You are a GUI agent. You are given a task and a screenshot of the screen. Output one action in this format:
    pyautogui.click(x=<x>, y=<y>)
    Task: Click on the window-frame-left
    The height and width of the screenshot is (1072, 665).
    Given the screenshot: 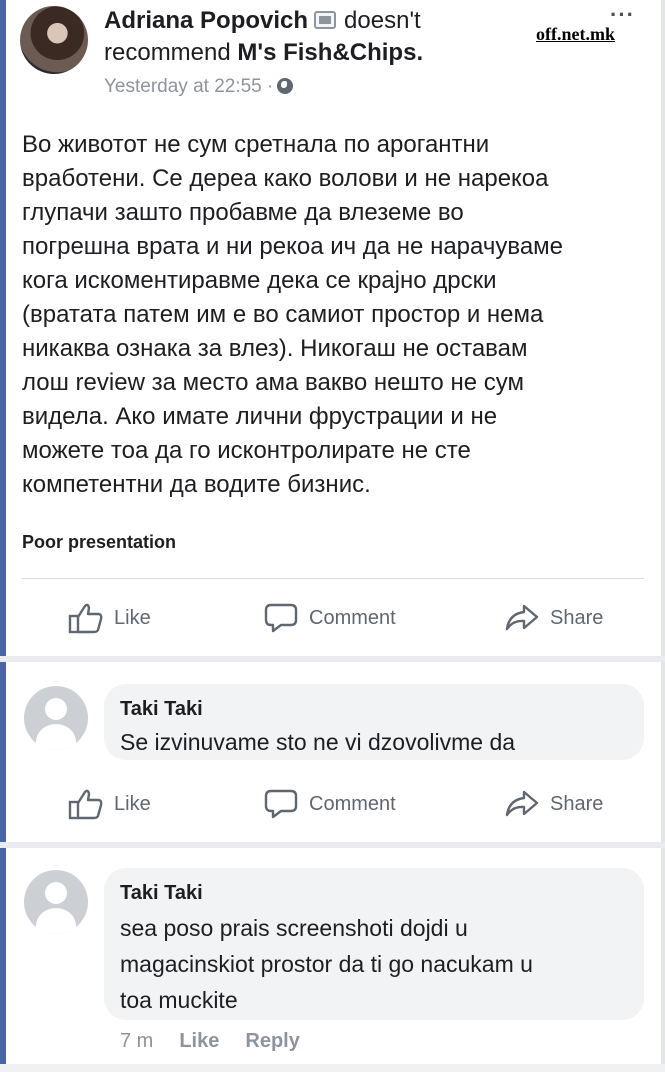 What is the action you would take?
    pyautogui.click(x=3, y=536)
    